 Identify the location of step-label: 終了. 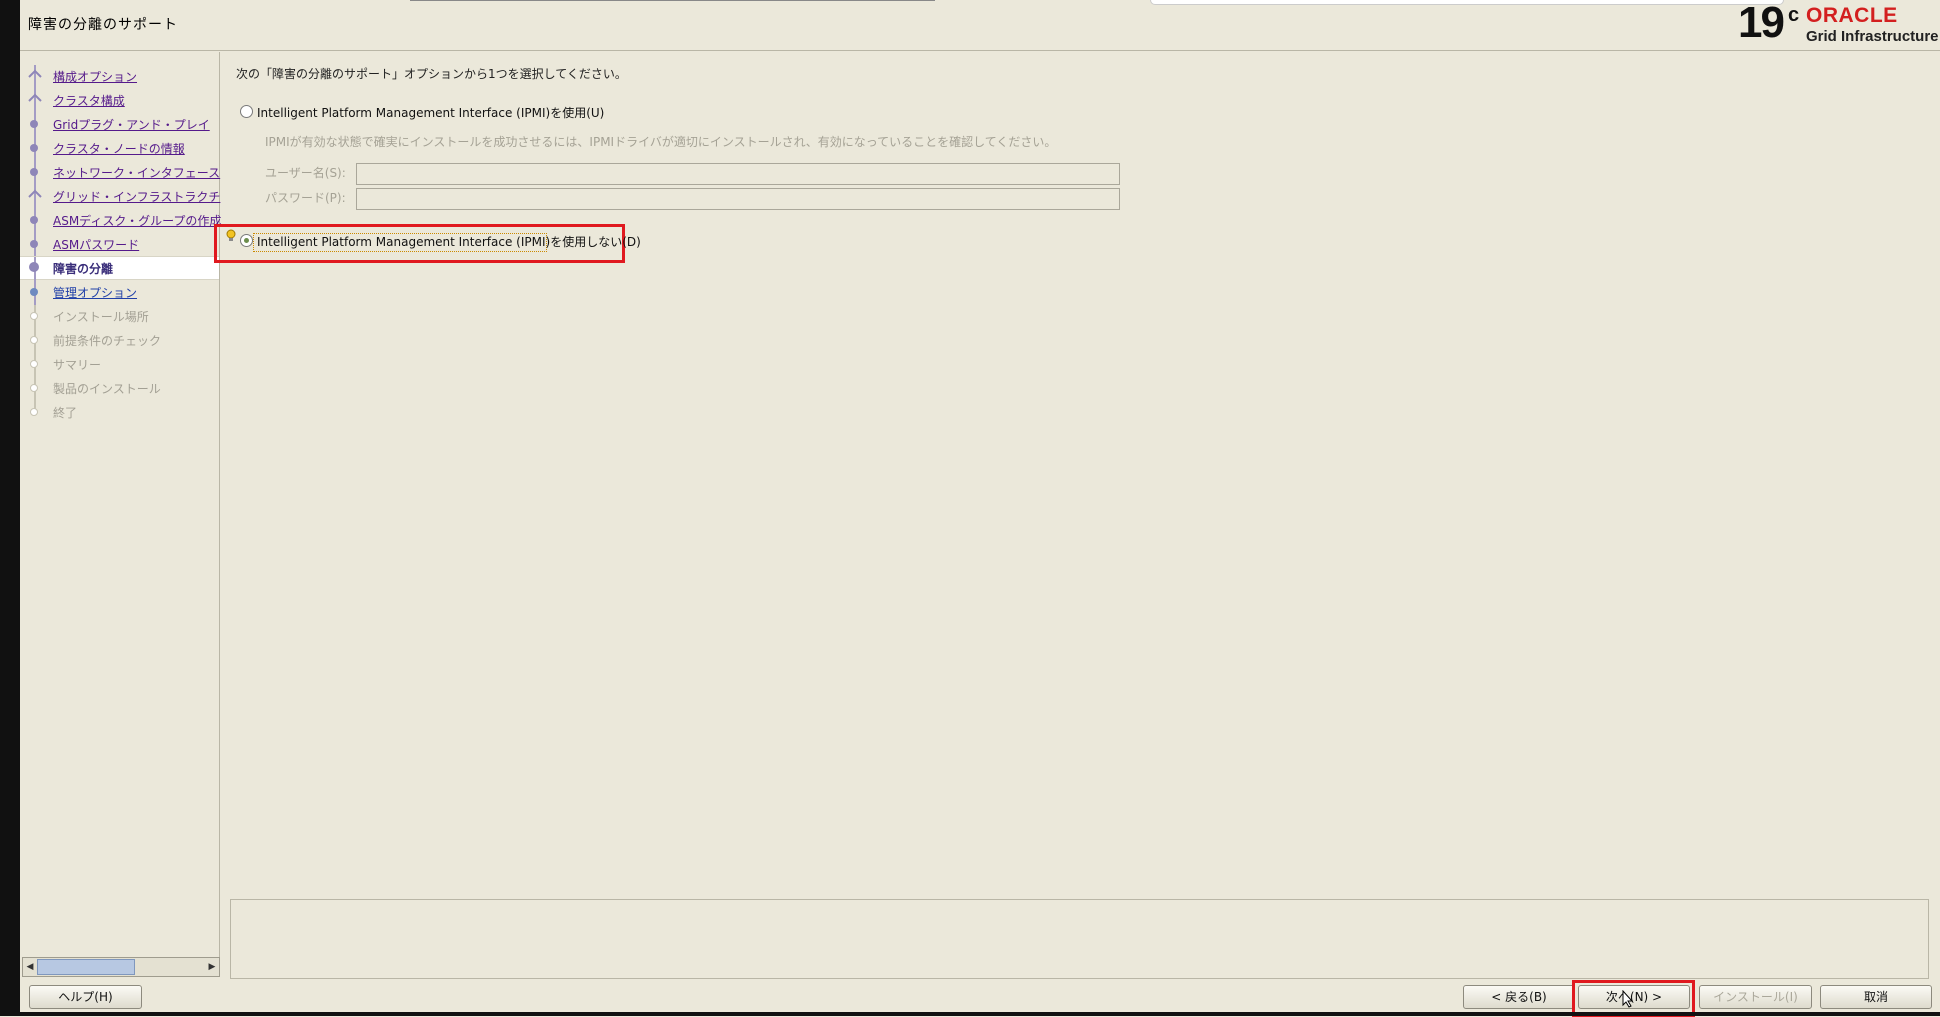
(65, 413).